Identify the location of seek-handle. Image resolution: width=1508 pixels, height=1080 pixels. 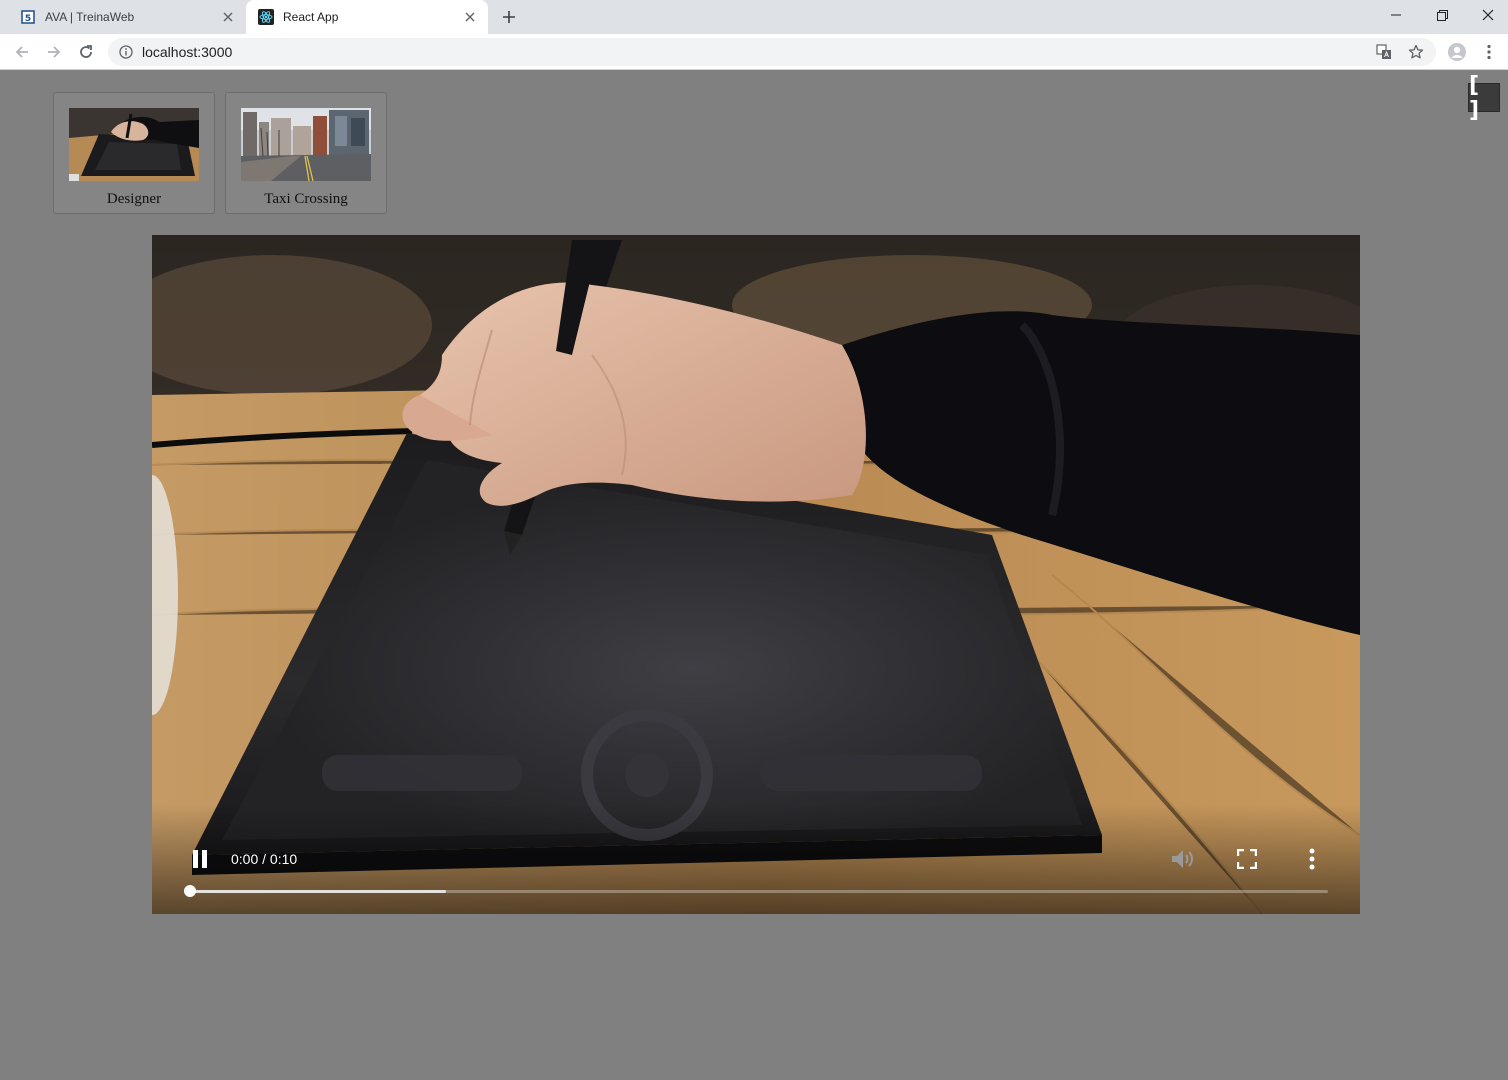
(190, 891).